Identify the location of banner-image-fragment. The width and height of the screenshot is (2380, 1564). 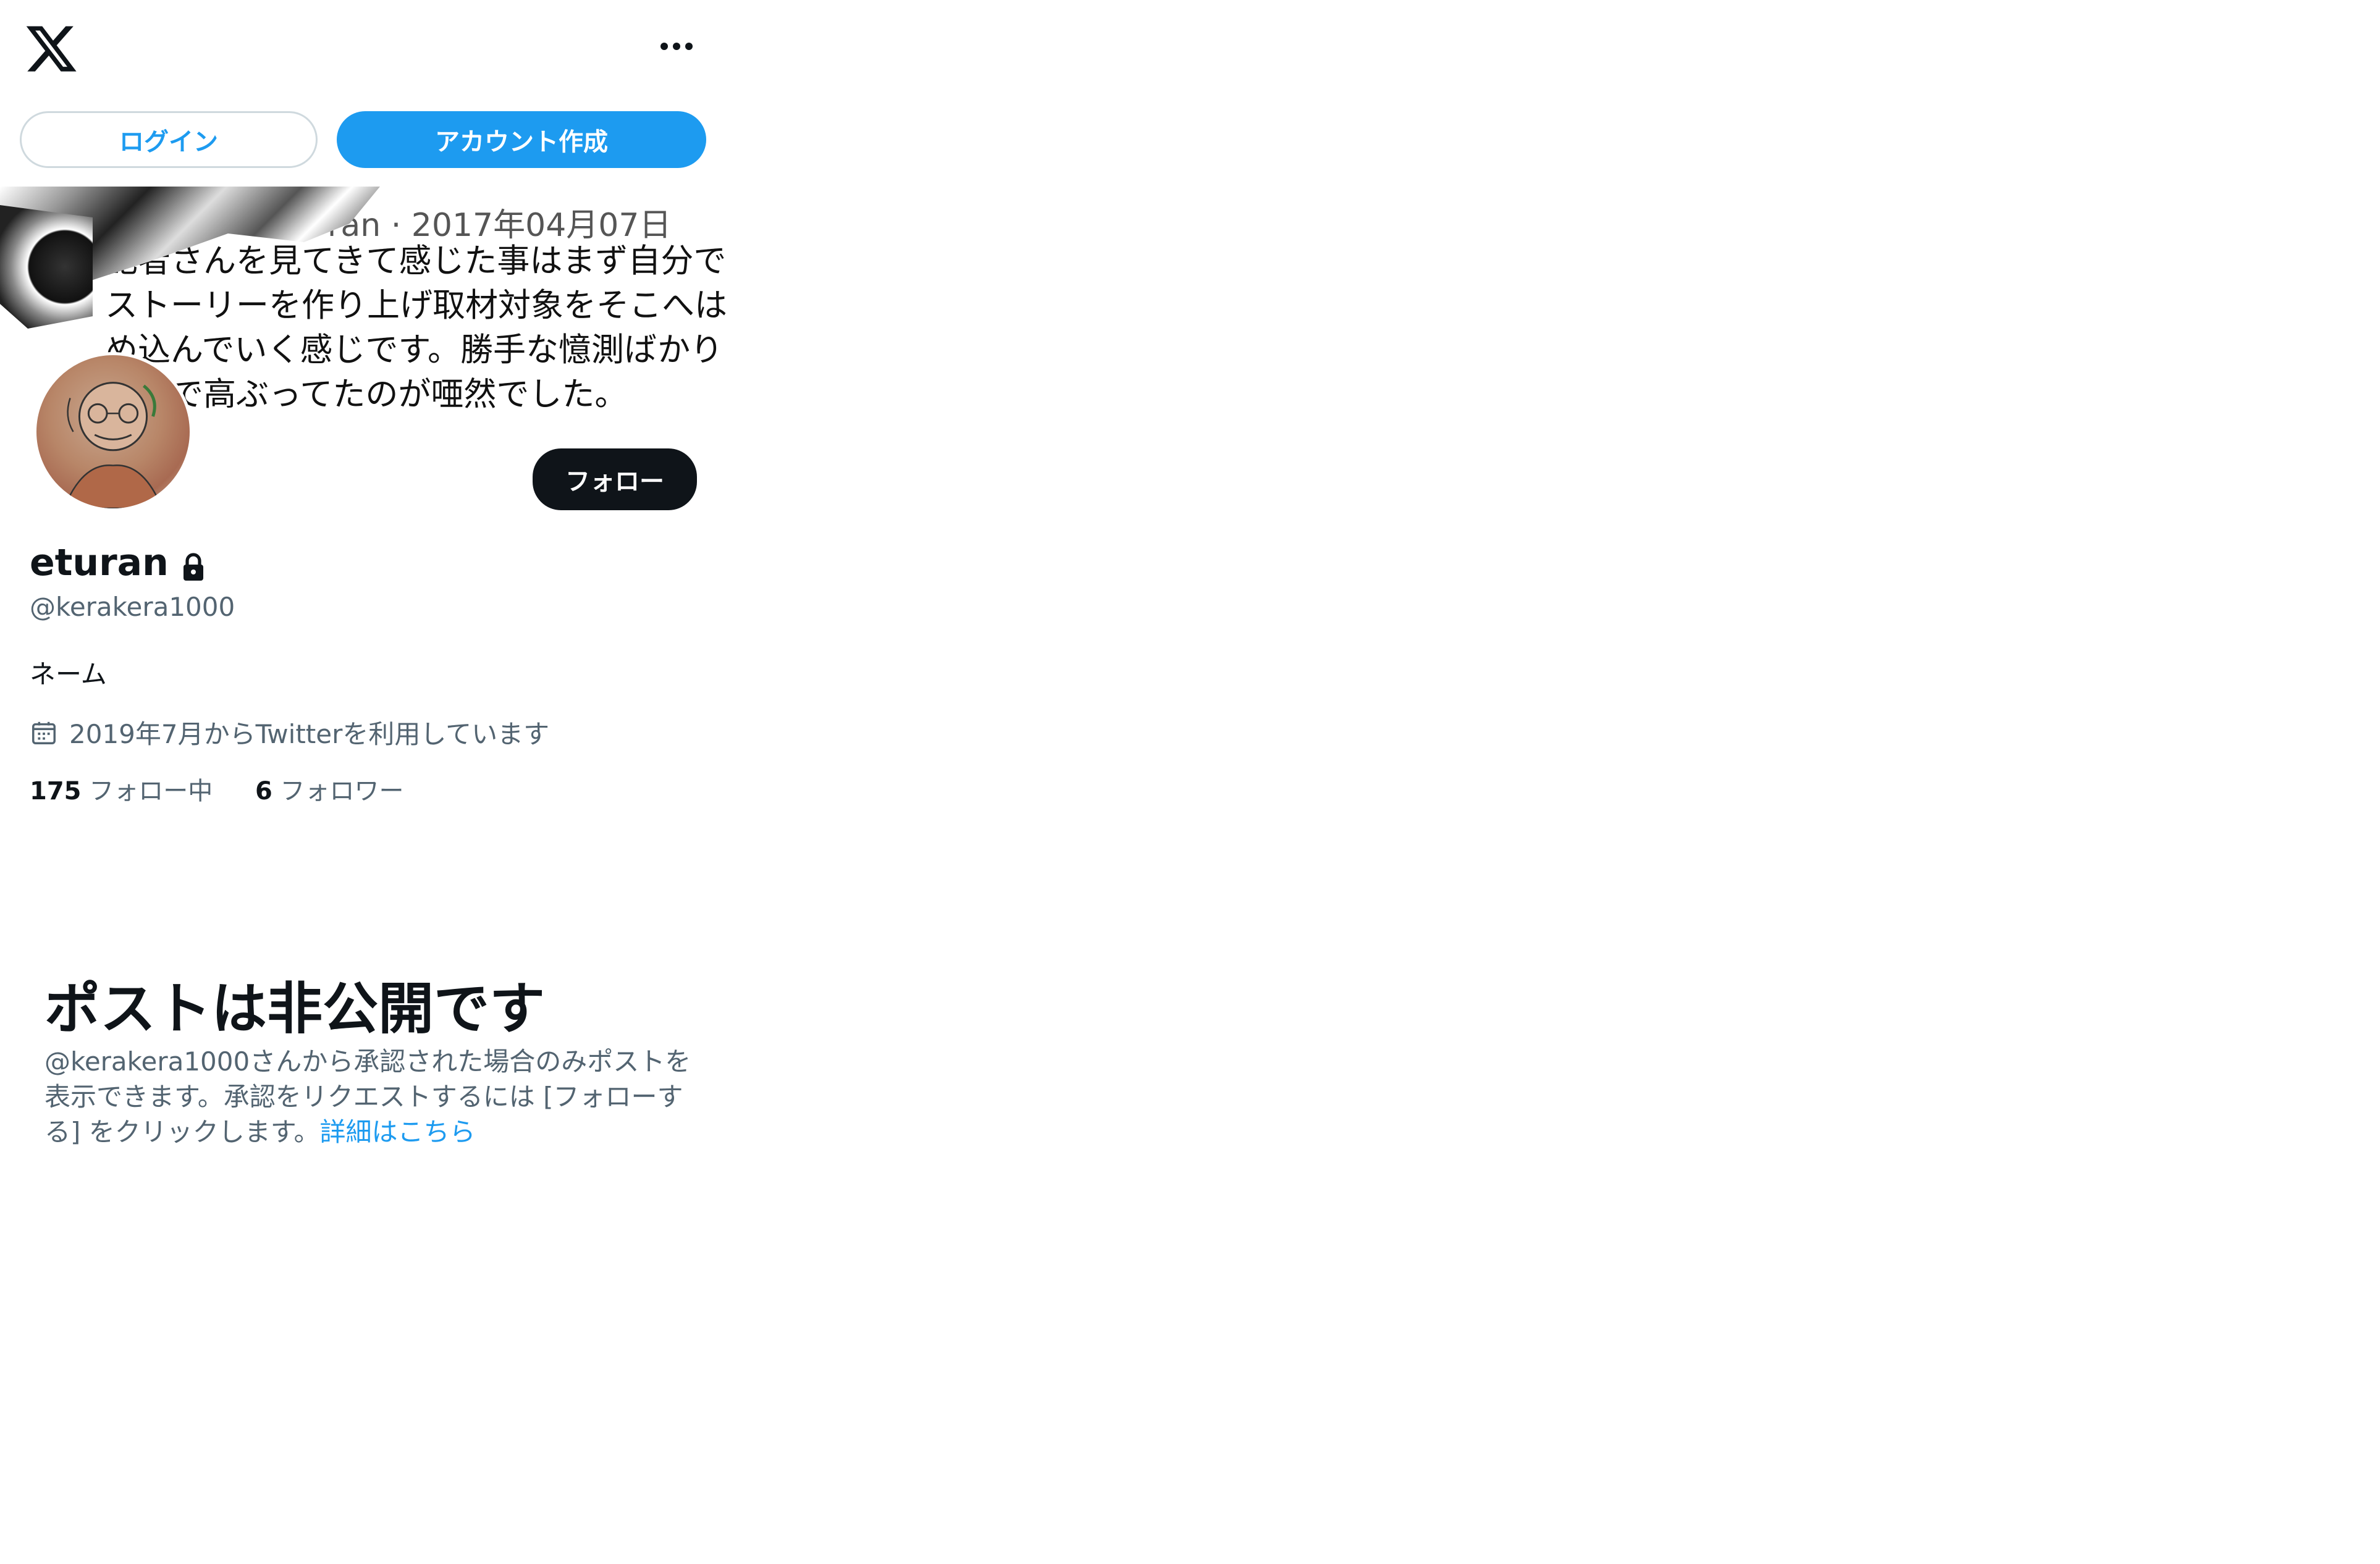
(46, 267).